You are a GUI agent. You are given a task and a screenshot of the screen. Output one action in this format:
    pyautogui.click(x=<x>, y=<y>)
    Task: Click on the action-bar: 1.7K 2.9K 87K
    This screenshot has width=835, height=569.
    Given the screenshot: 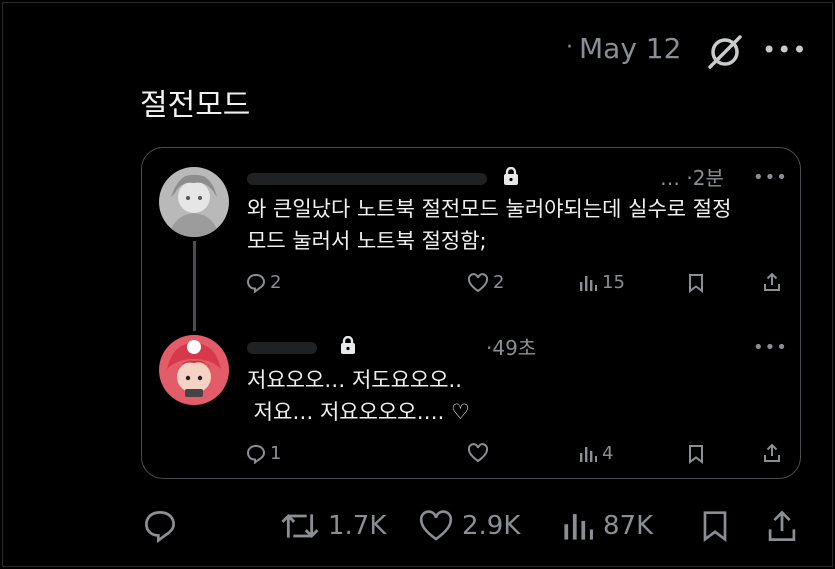 What is the action you would take?
    pyautogui.click(x=417, y=527)
    